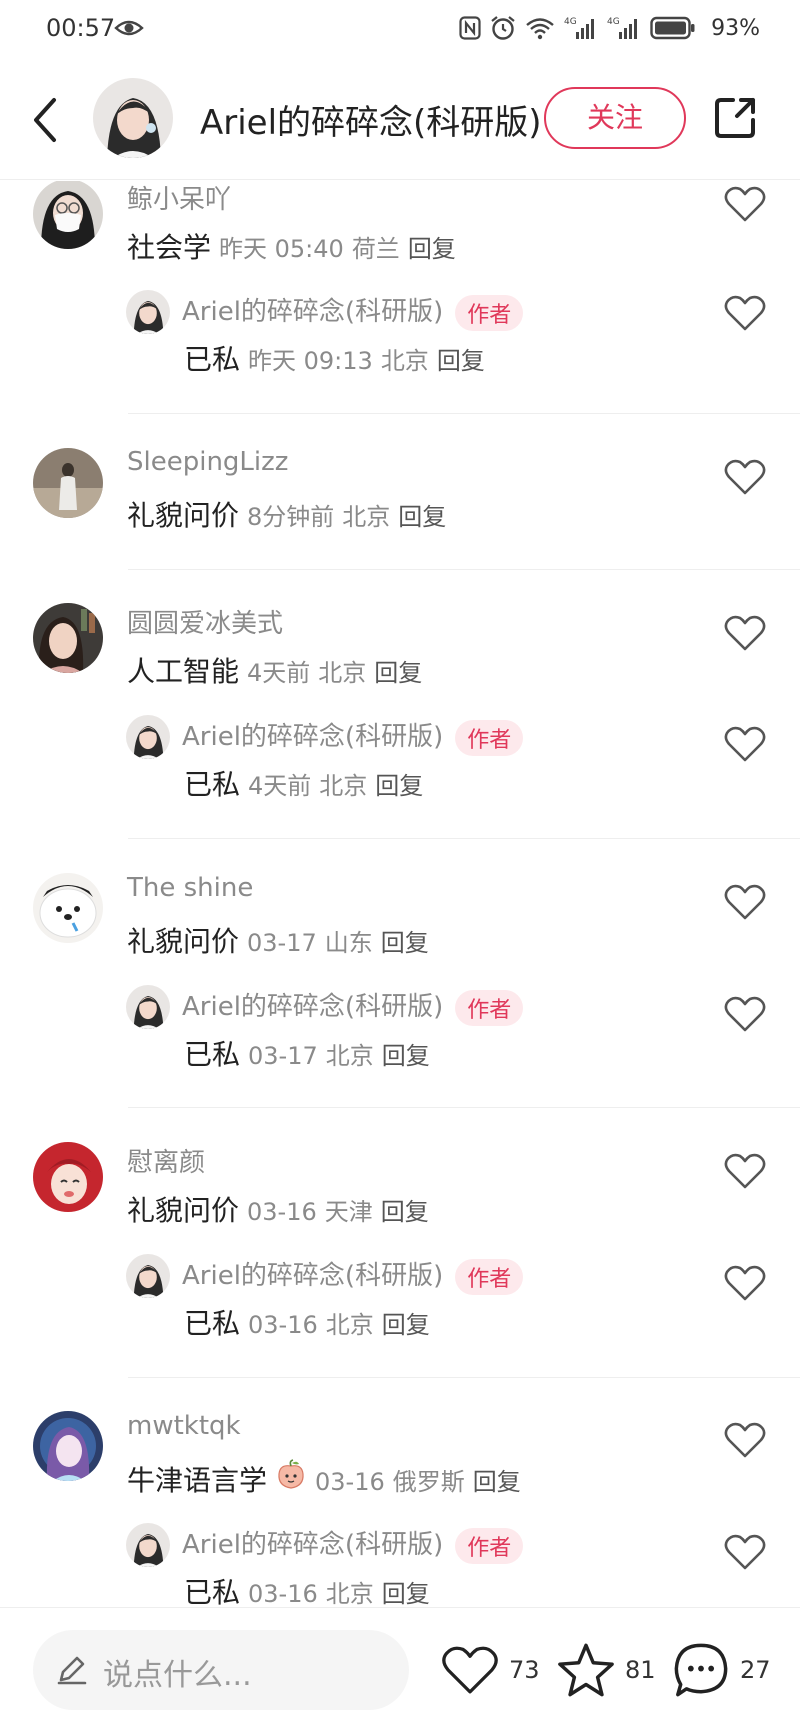 The height and width of the screenshot is (1733, 800). I want to click on reply-time: 03-16, so click(283, 1325).